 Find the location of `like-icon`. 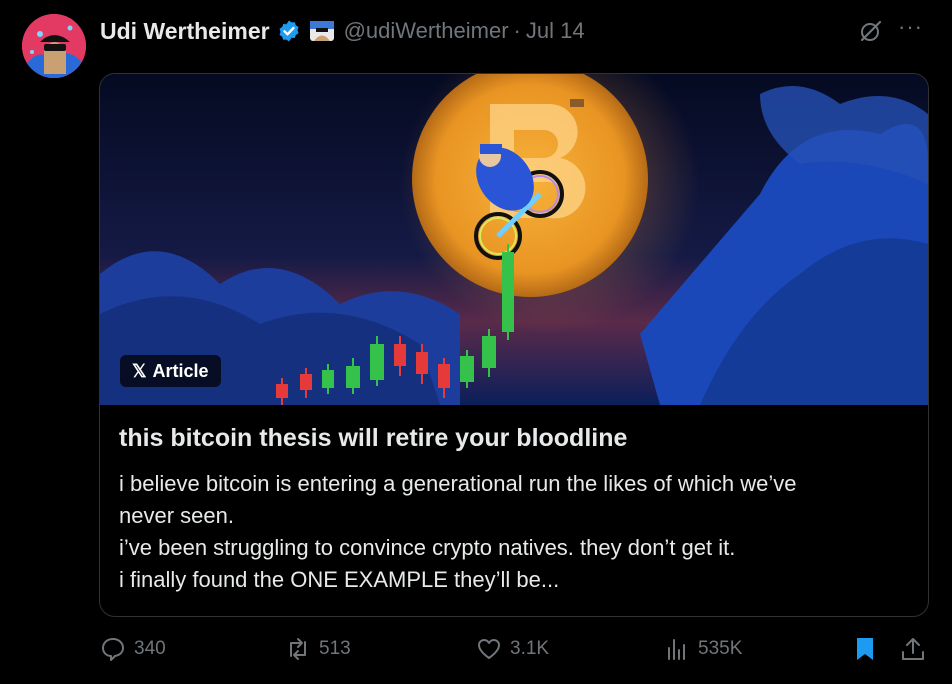

like-icon is located at coordinates (489, 649).